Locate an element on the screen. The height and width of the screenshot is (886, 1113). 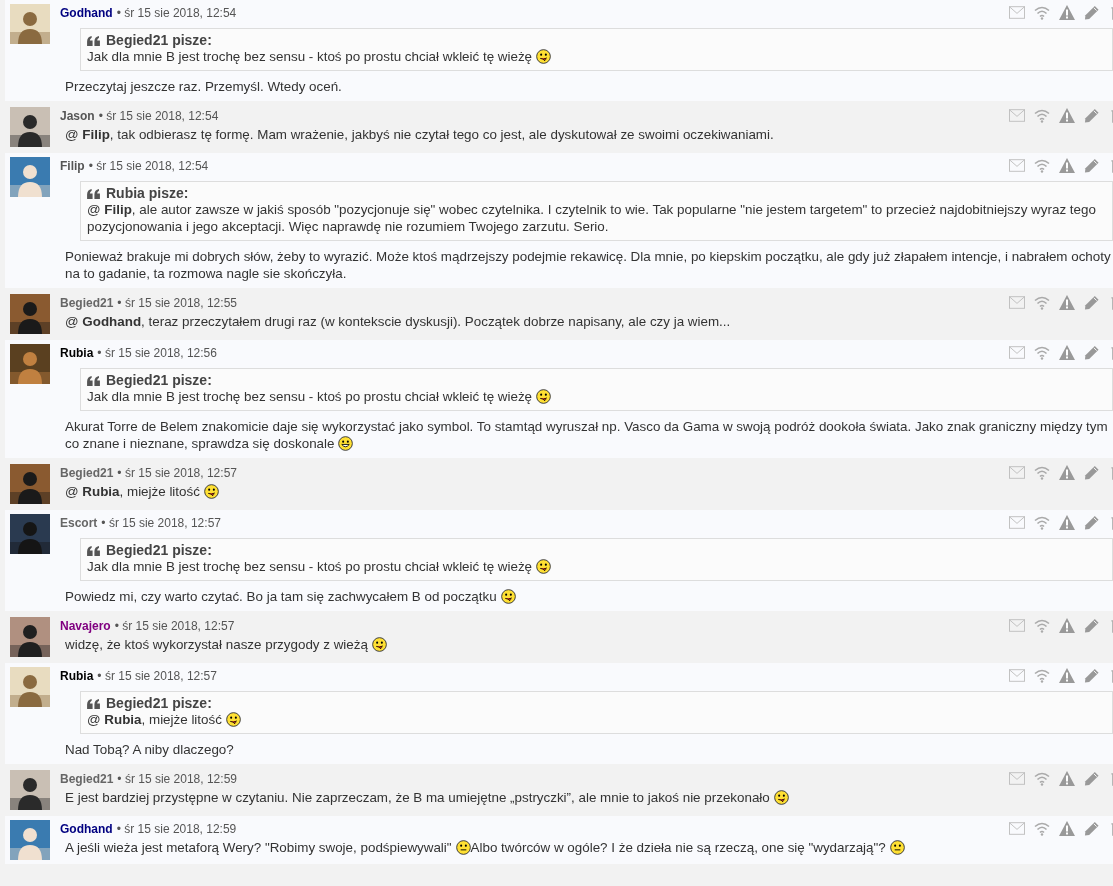
username-link: Filip is located at coordinates (72, 166).